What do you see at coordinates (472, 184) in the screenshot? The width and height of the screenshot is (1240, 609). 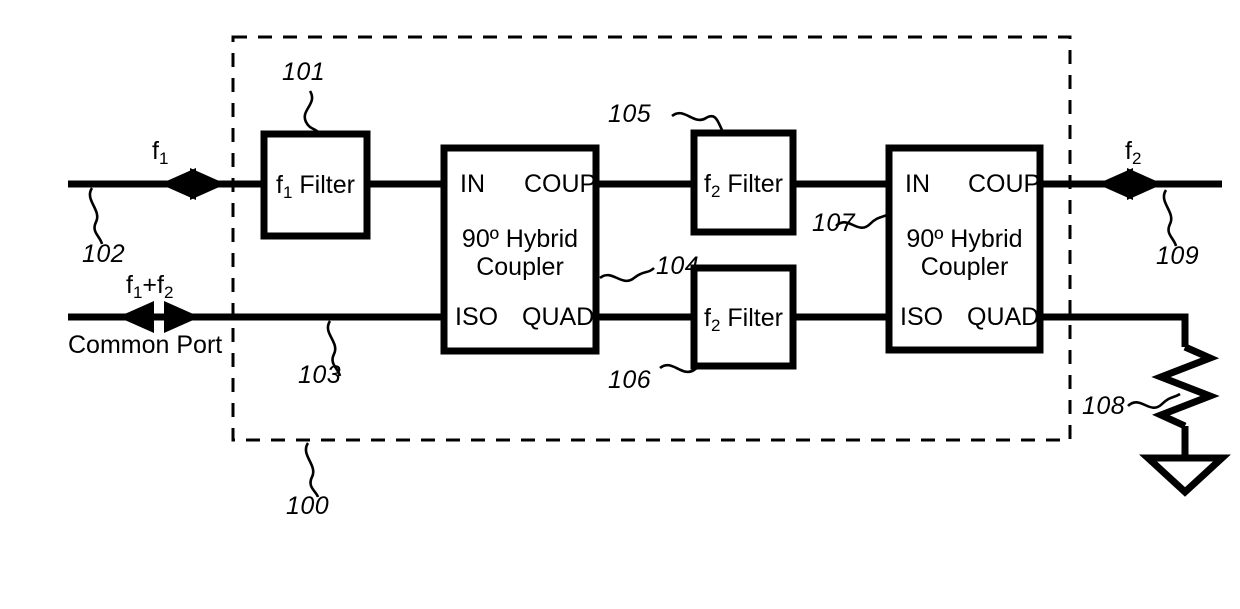 I see `left-coupler-port-in-label: IN` at bounding box center [472, 184].